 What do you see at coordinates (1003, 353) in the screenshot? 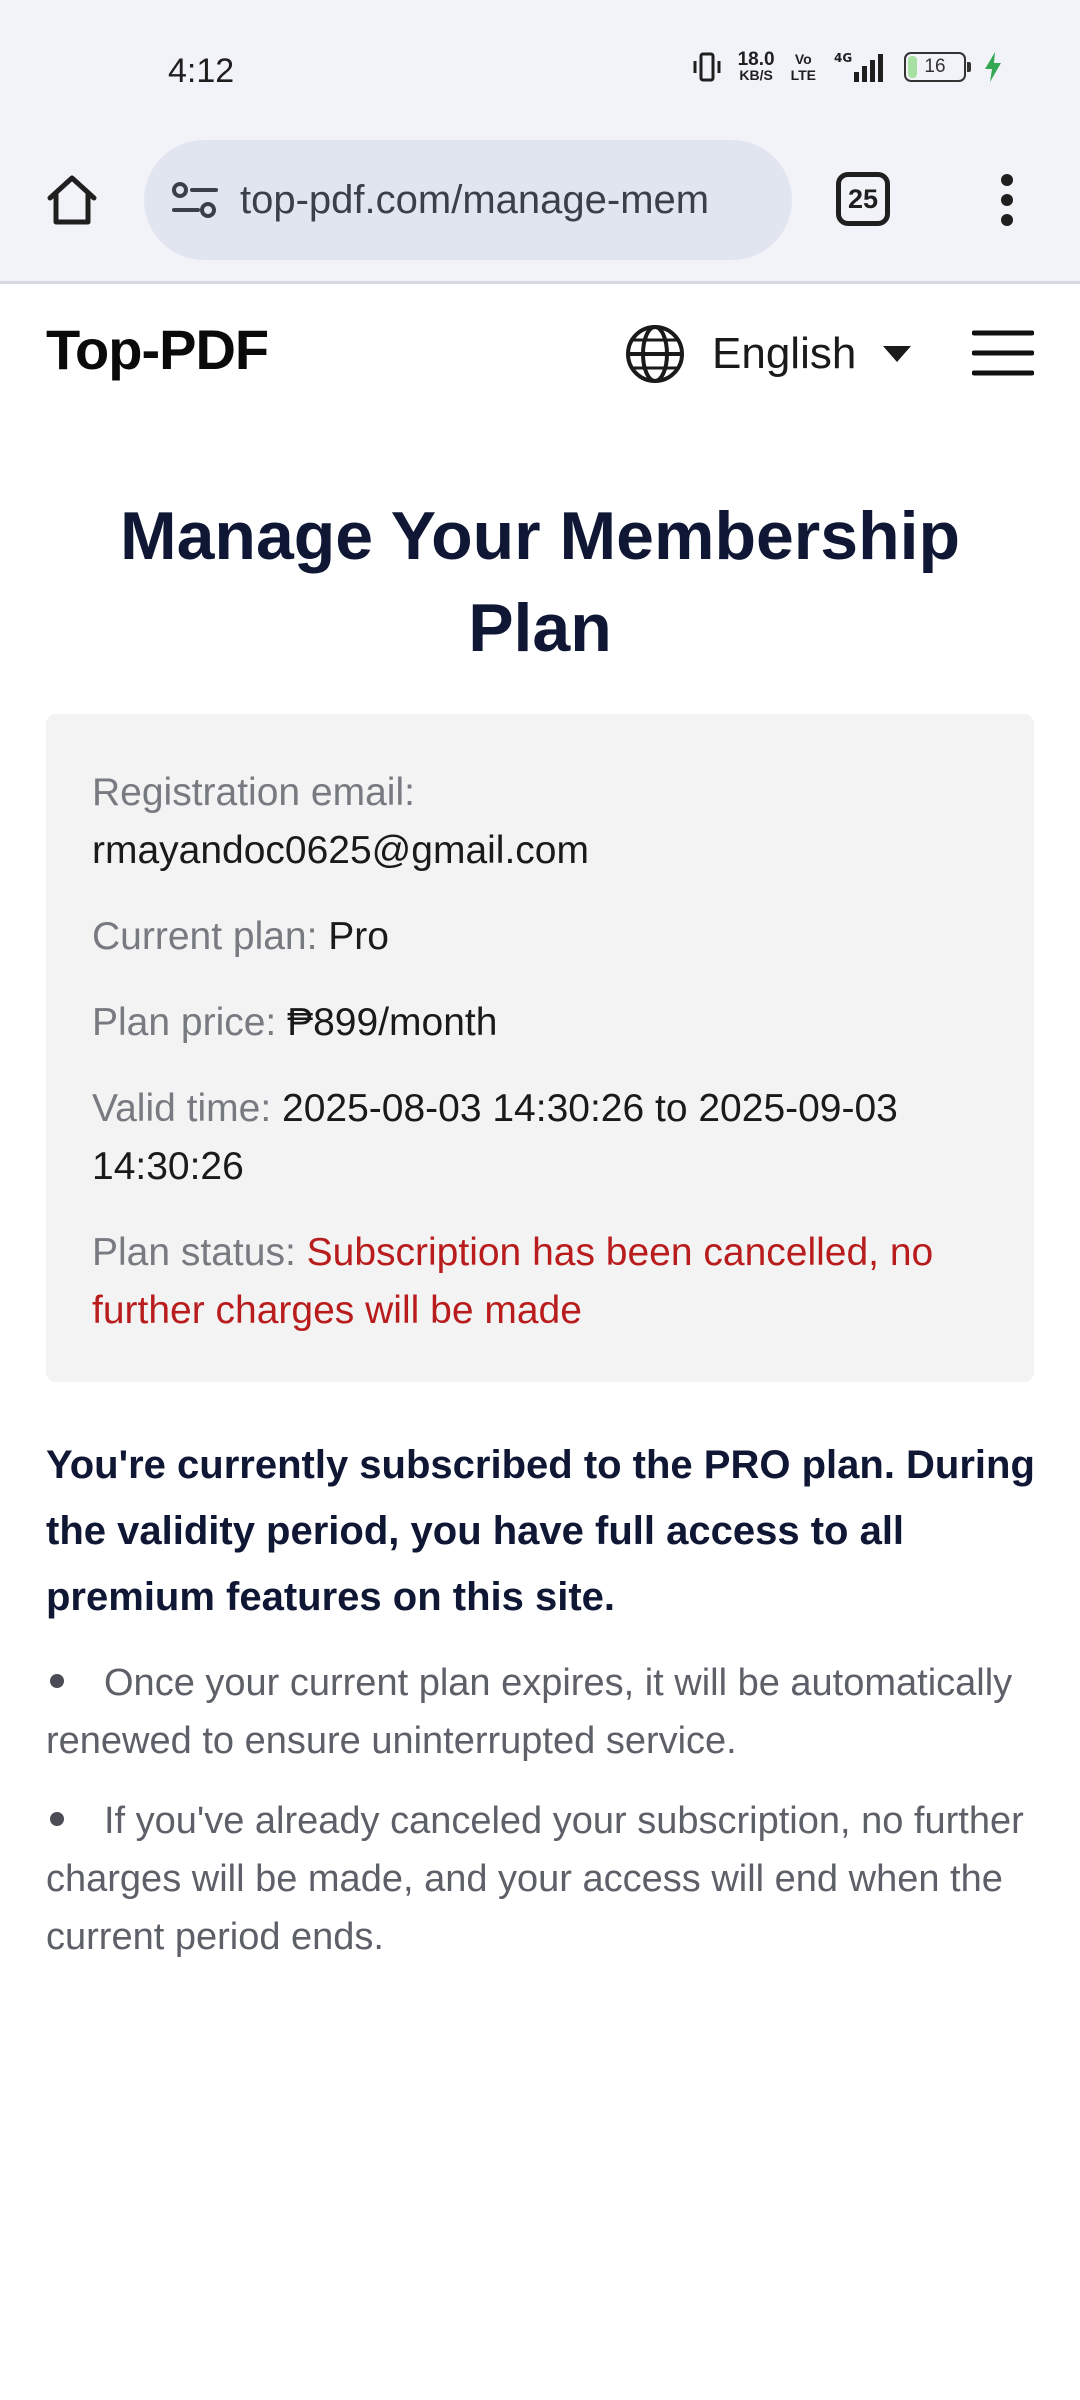
I see `hamburger-menu-icon` at bounding box center [1003, 353].